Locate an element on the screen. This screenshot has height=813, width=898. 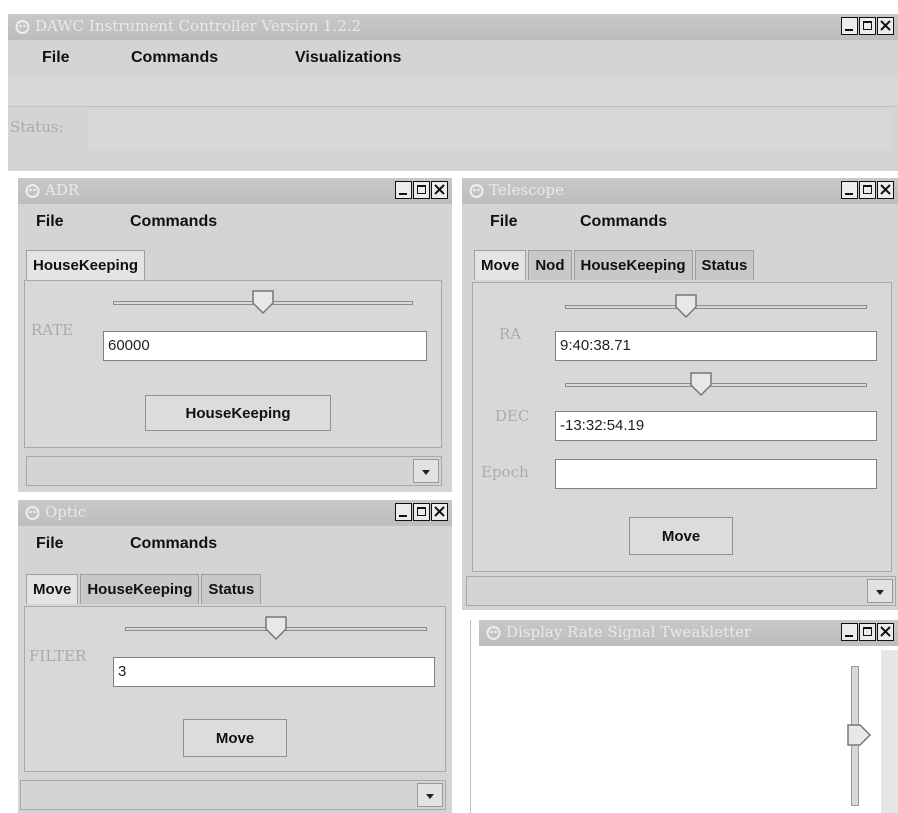
display-rate-plot-area is located at coordinates (660, 730).